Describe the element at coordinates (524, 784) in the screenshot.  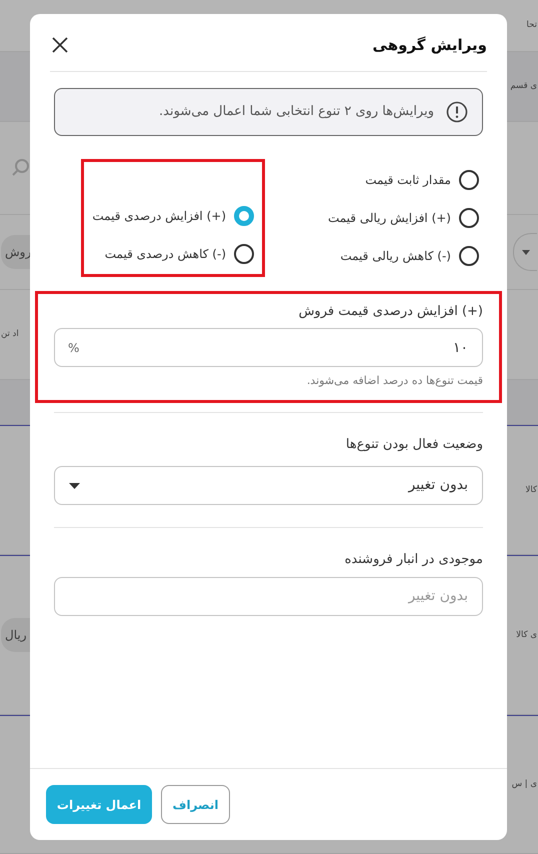
I see `background-text: ی | س` at that location.